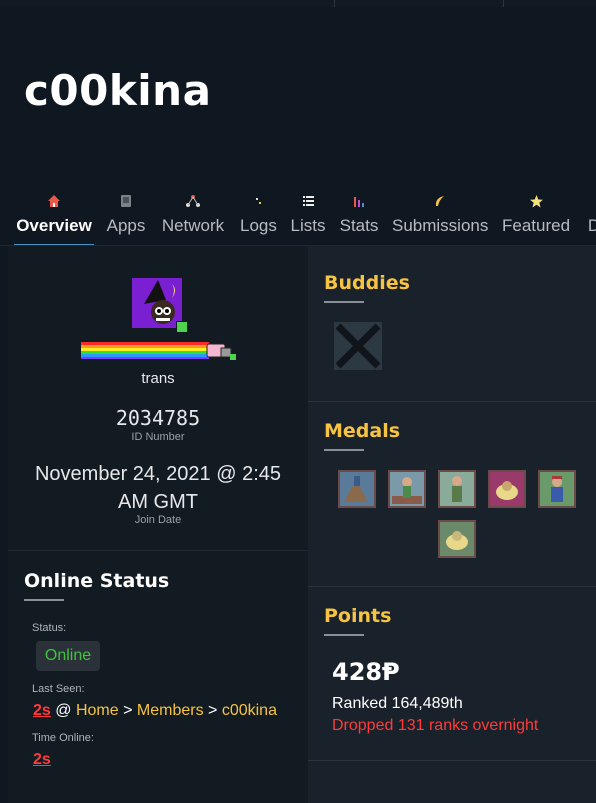  I want to click on tab-network: Network, so click(193, 220).